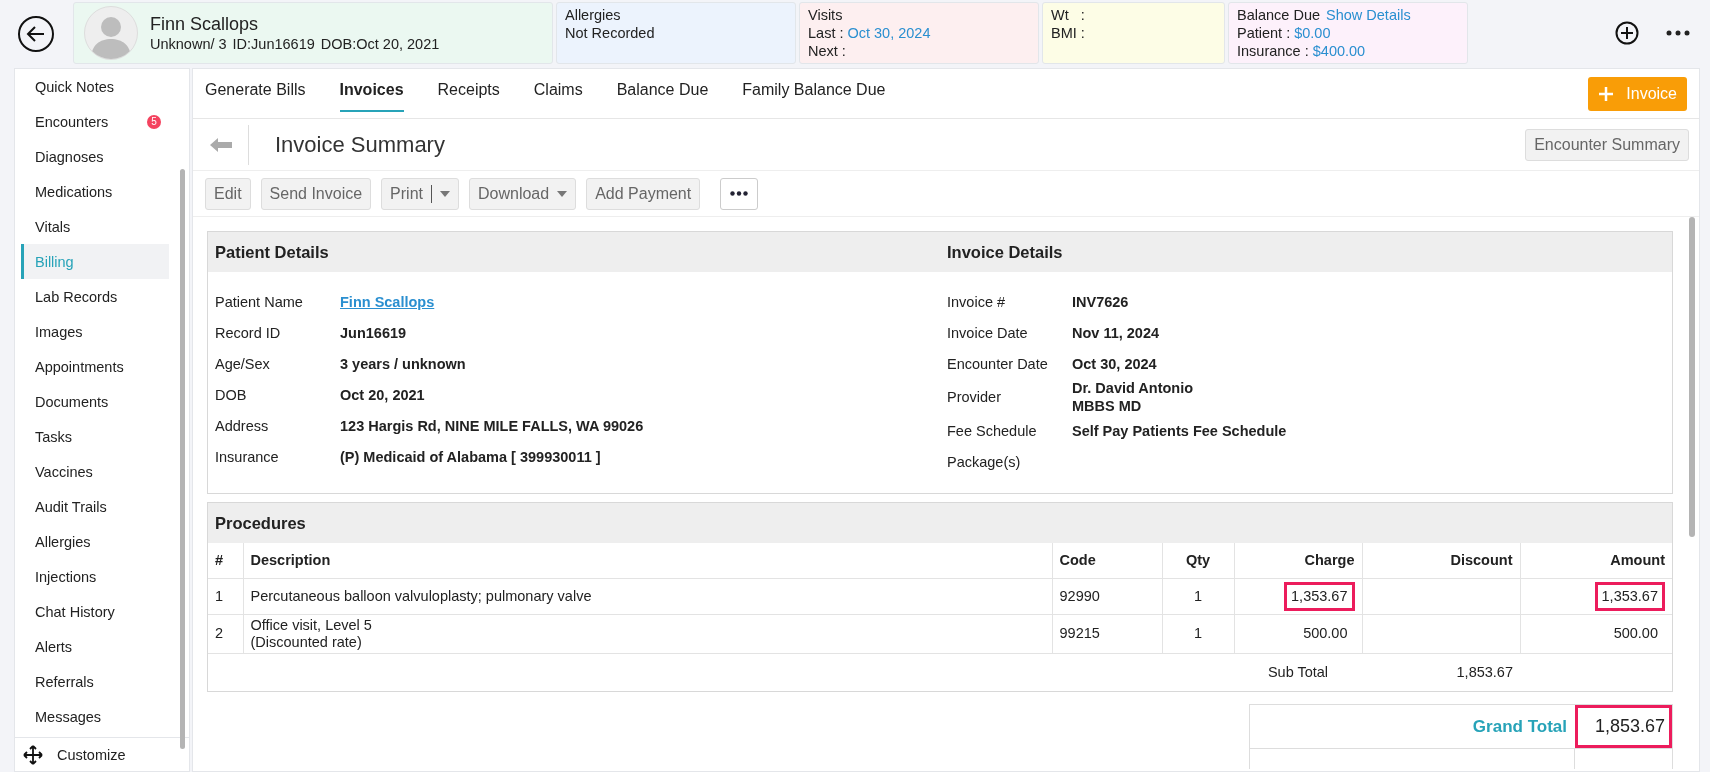 This screenshot has height=772, width=1710. What do you see at coordinates (95, 471) in the screenshot?
I see `sidebar-item: Vaccines` at bounding box center [95, 471].